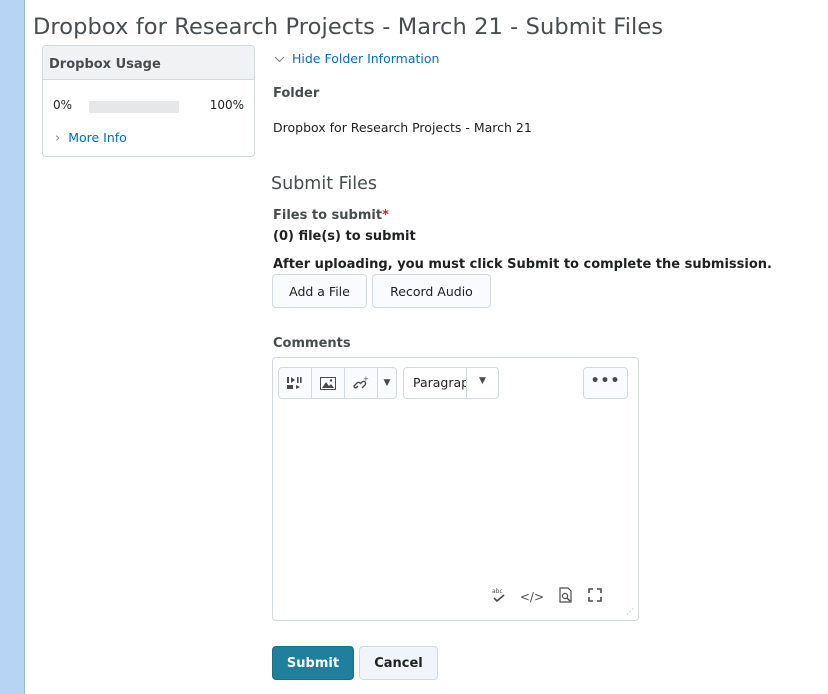 The image size is (828, 694). Describe the element at coordinates (63, 105) in the screenshot. I see `usage-min-label: 0%` at that location.